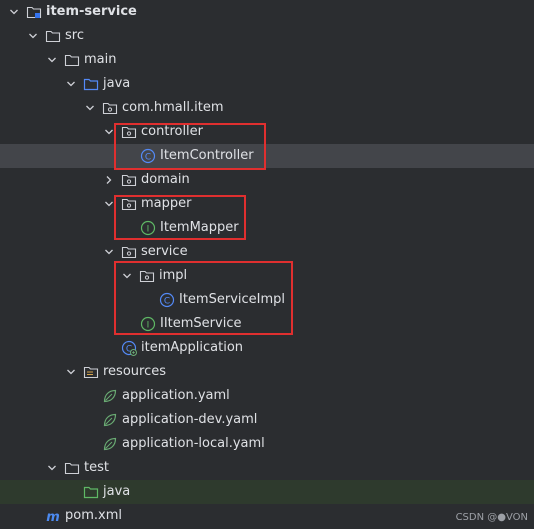 The width and height of the screenshot is (534, 529). Describe the element at coordinates (172, 131) in the screenshot. I see `controller-label: controller` at that location.